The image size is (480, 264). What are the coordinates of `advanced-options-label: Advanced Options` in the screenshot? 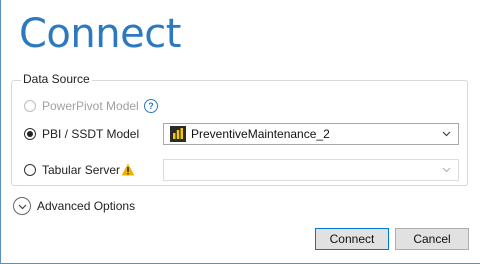 It's located at (86, 206).